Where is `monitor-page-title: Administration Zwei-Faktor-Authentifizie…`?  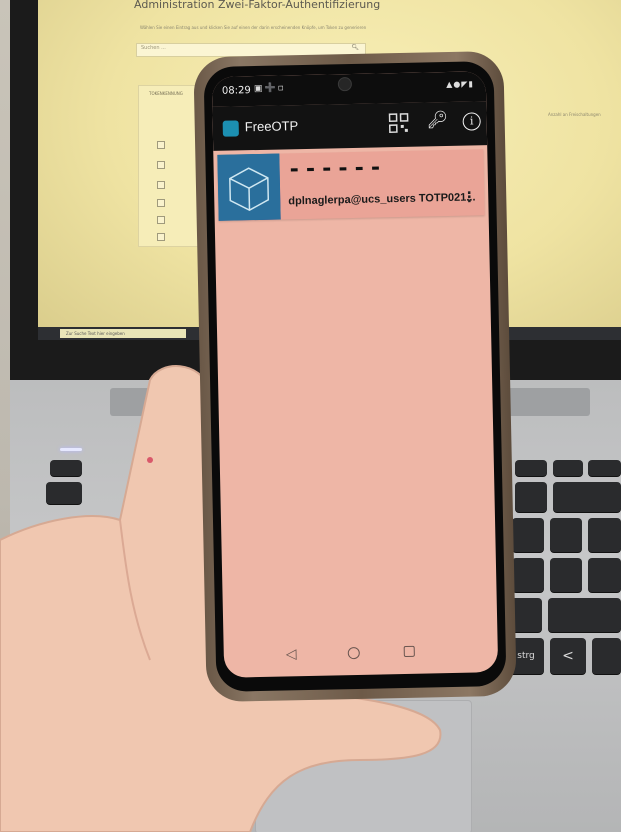 monitor-page-title: Administration Zwei-Faktor-Authentifizie… is located at coordinates (257, 5).